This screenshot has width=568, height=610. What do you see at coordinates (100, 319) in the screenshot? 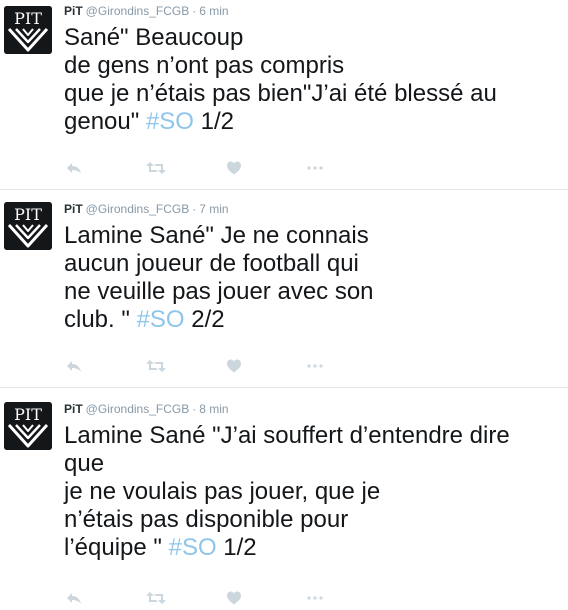
I see `tweet-line: club. "` at bounding box center [100, 319].